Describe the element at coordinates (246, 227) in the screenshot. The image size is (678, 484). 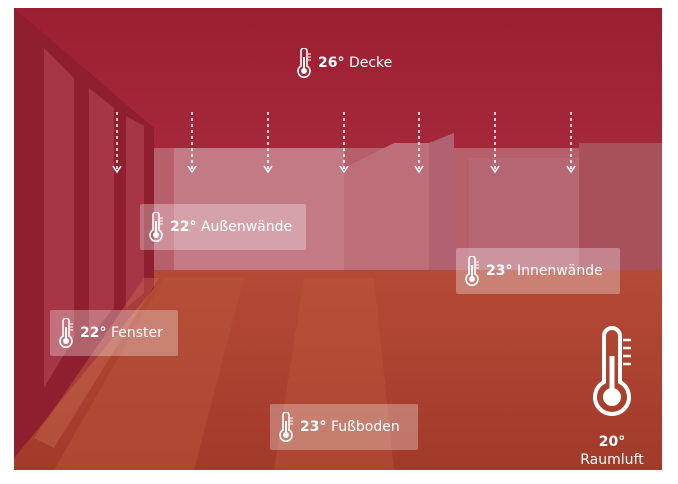
I see `outer-walls-name: Außenwände` at that location.